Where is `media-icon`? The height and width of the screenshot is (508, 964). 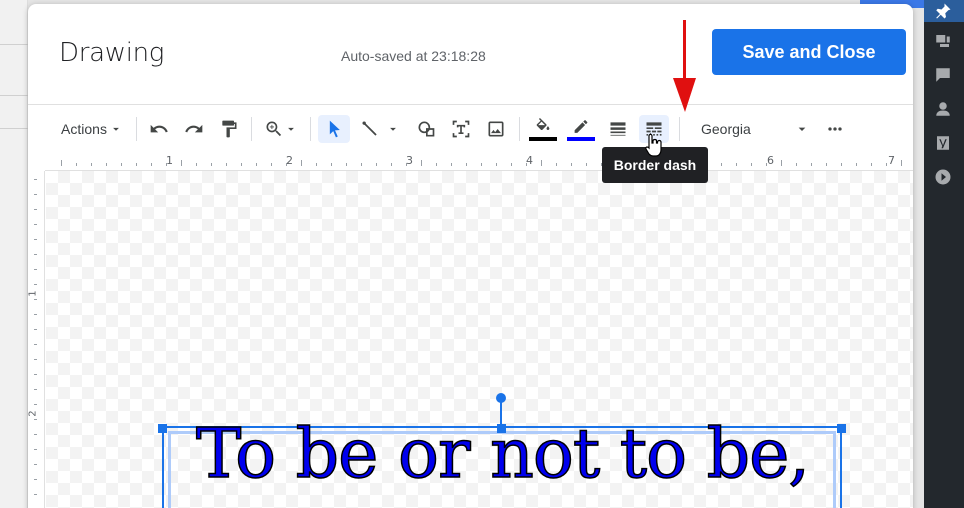 media-icon is located at coordinates (943, 41).